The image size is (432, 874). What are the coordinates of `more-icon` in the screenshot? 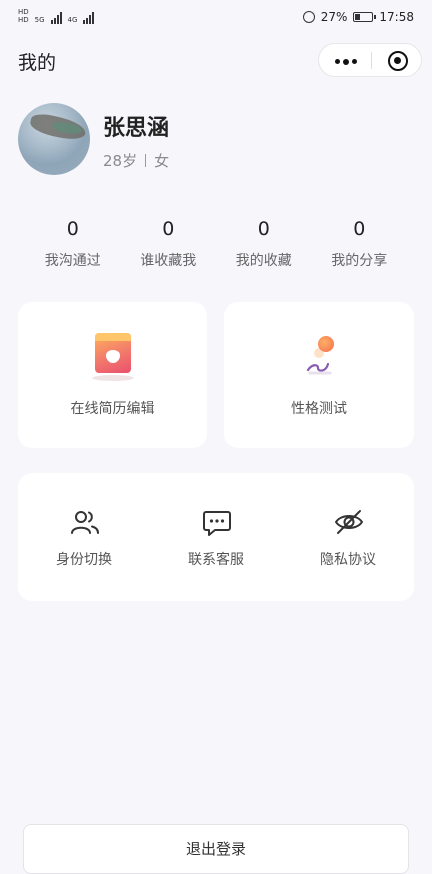 It's located at (346, 61).